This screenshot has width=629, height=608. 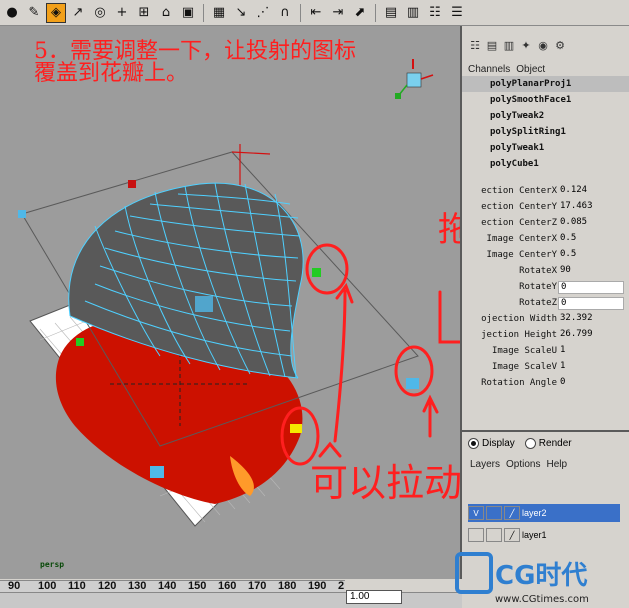 What do you see at coordinates (197, 586) in the screenshot?
I see `ruler-tick: 150` at bounding box center [197, 586].